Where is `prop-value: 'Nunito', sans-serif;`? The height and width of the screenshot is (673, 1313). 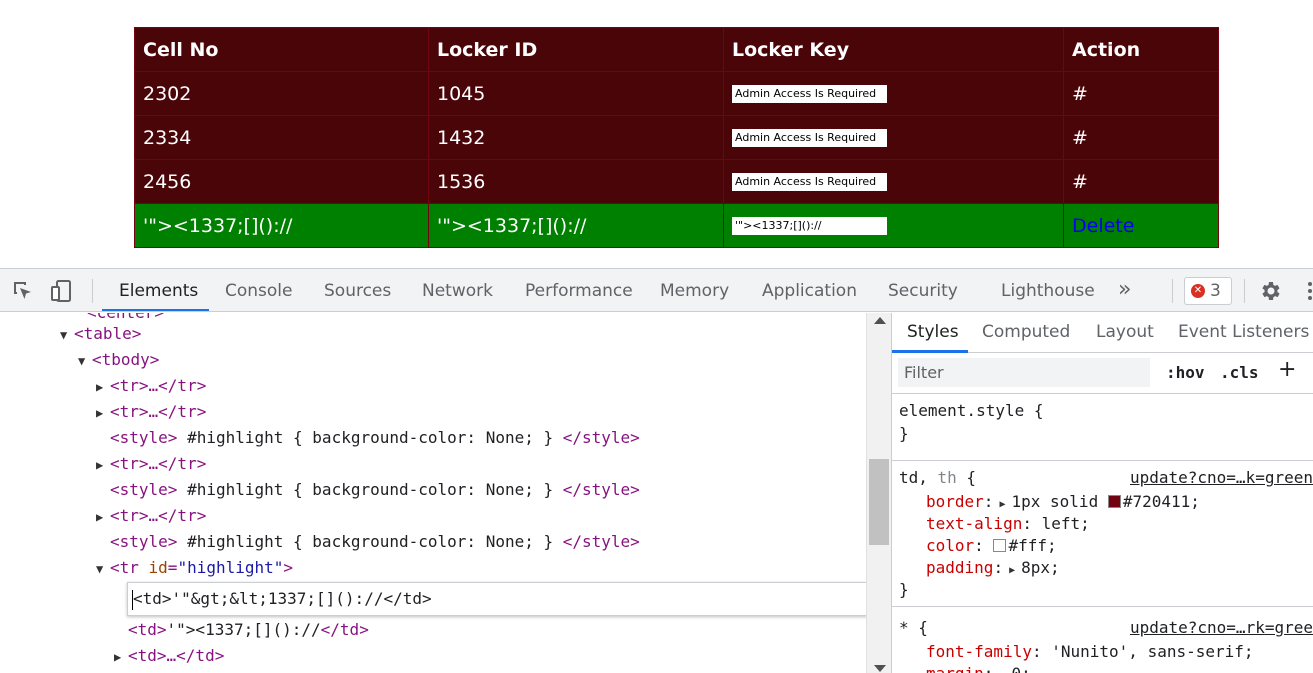 prop-value: 'Nunito', sans-serif; is located at coordinates (1152, 651).